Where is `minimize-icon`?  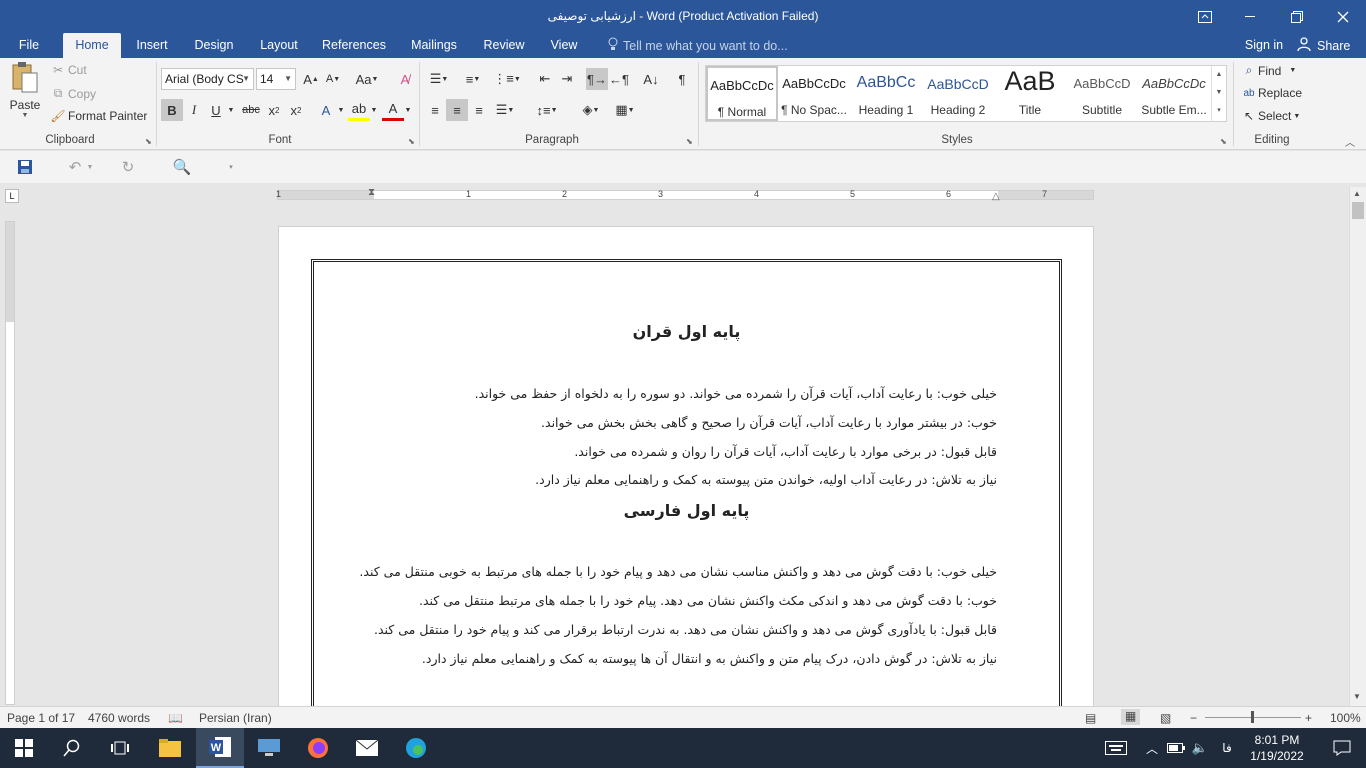 minimize-icon is located at coordinates (1251, 16).